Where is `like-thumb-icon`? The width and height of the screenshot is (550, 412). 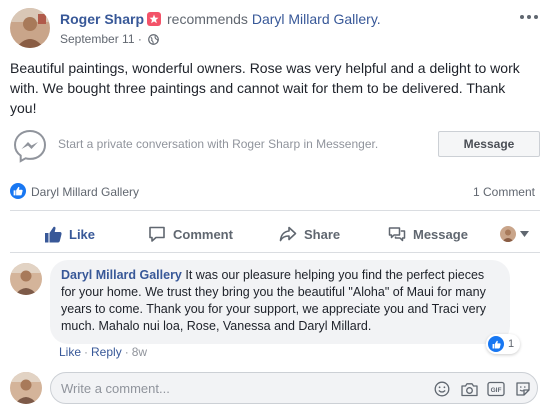 like-thumb-icon is located at coordinates (53, 234).